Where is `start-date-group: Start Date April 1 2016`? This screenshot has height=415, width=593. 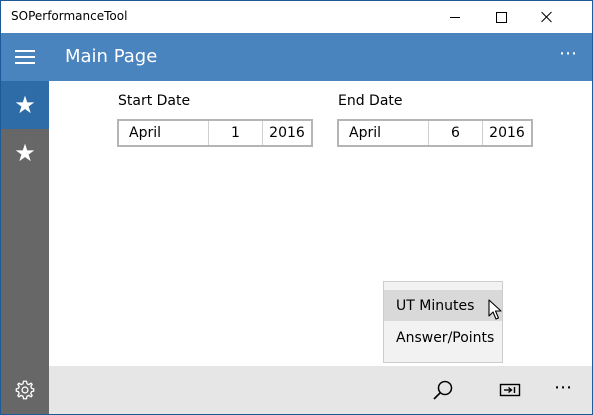
start-date-group: Start Date April 1 2016 is located at coordinates (215, 119).